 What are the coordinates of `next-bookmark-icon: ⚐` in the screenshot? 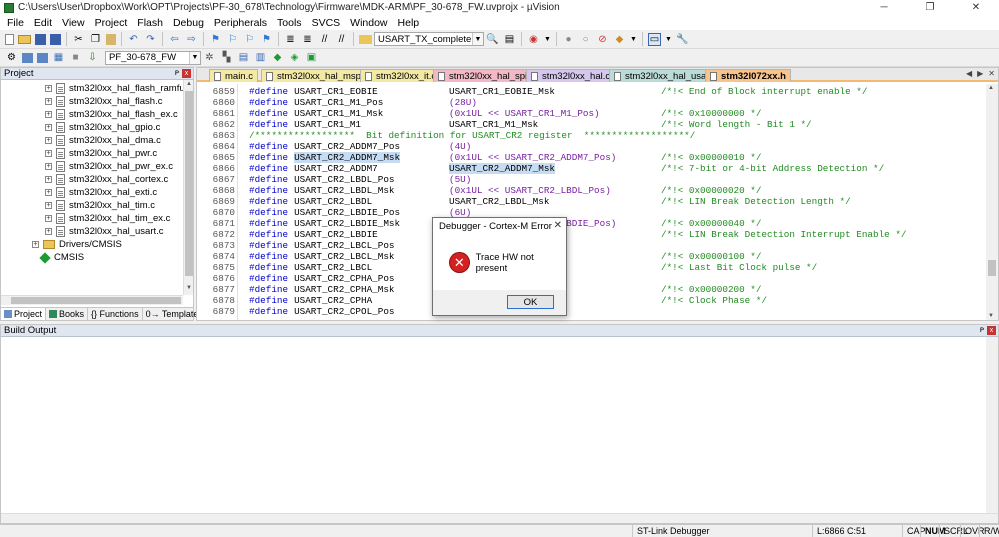 It's located at (249, 39).